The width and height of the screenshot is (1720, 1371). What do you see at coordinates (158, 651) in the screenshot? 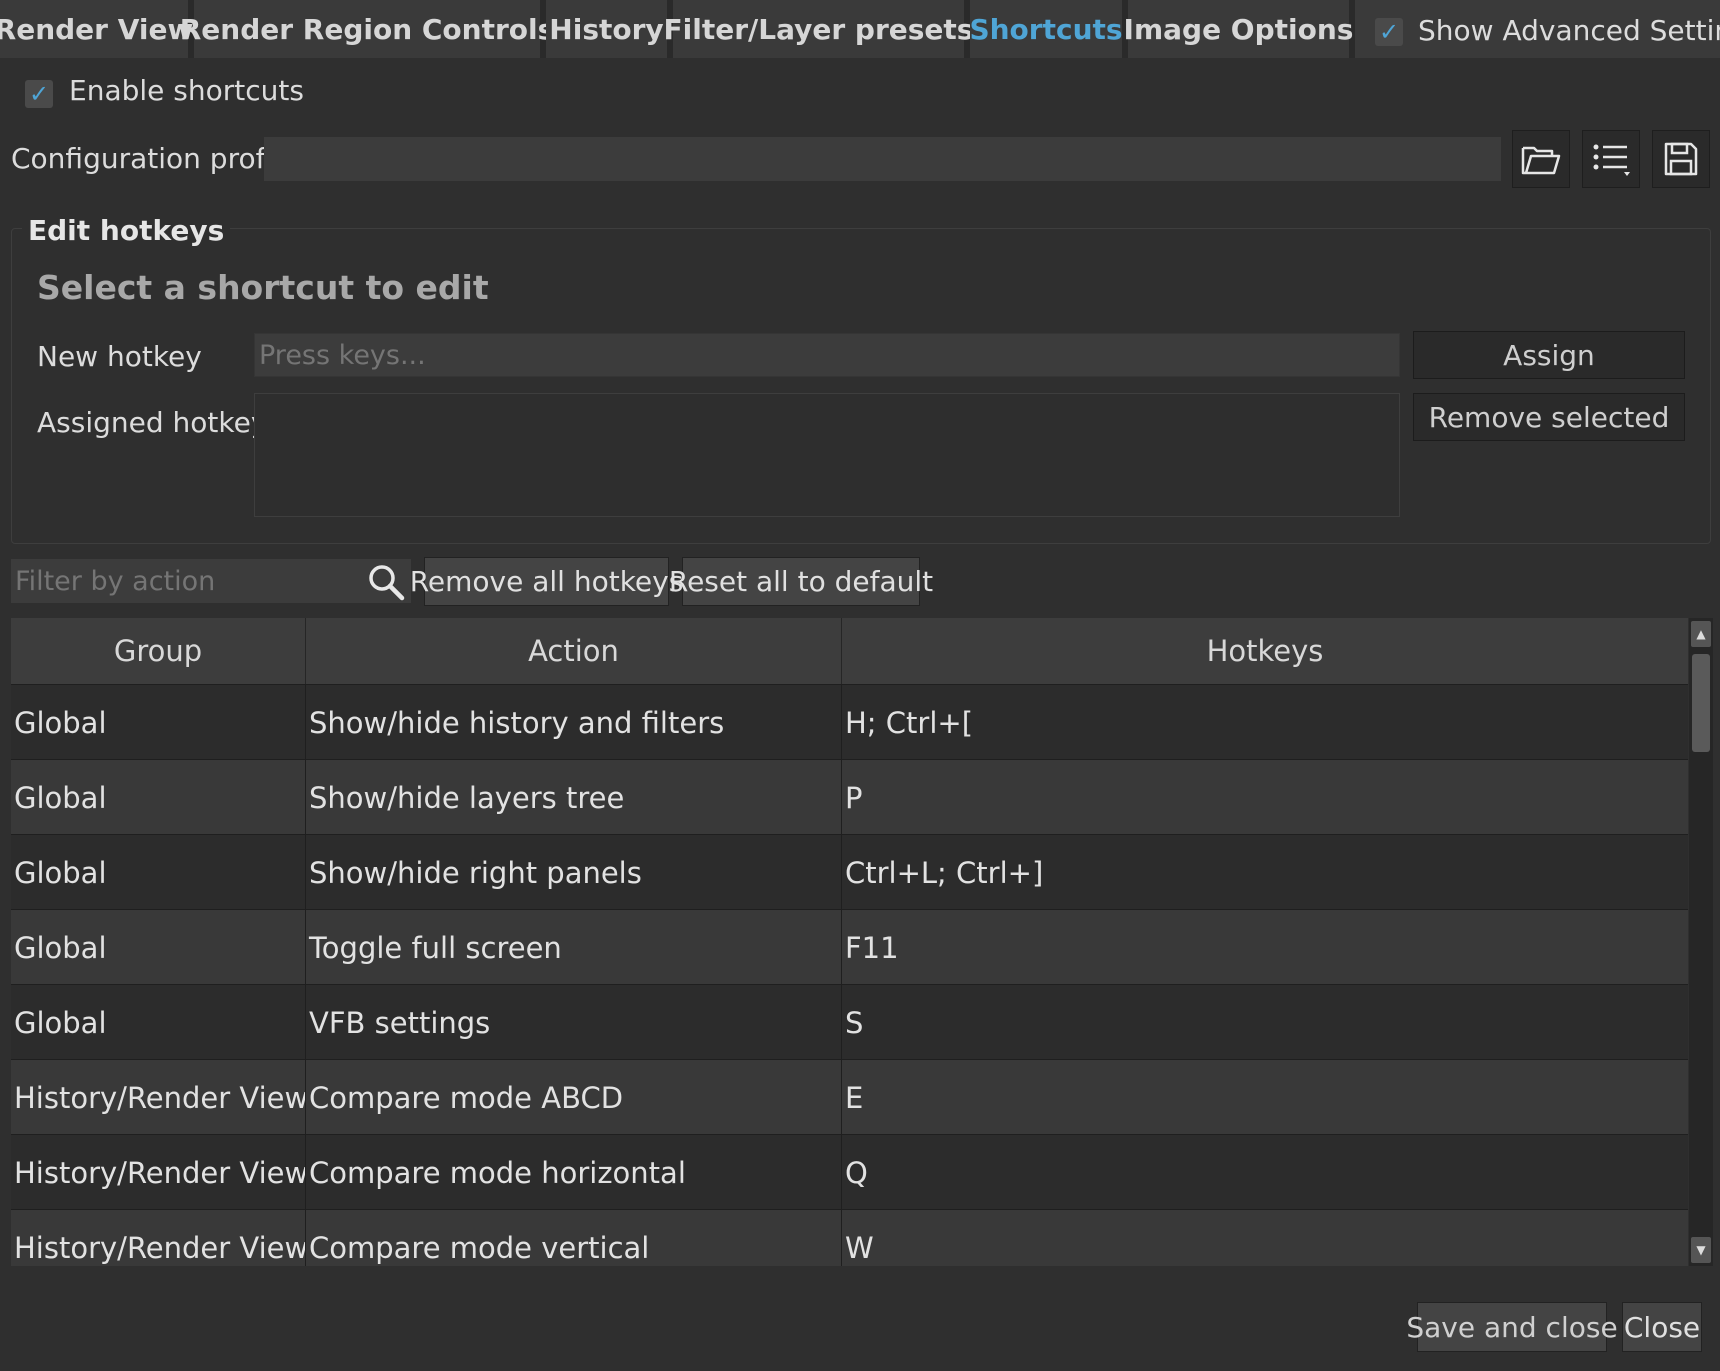
I see `column-header-group: Group` at bounding box center [158, 651].